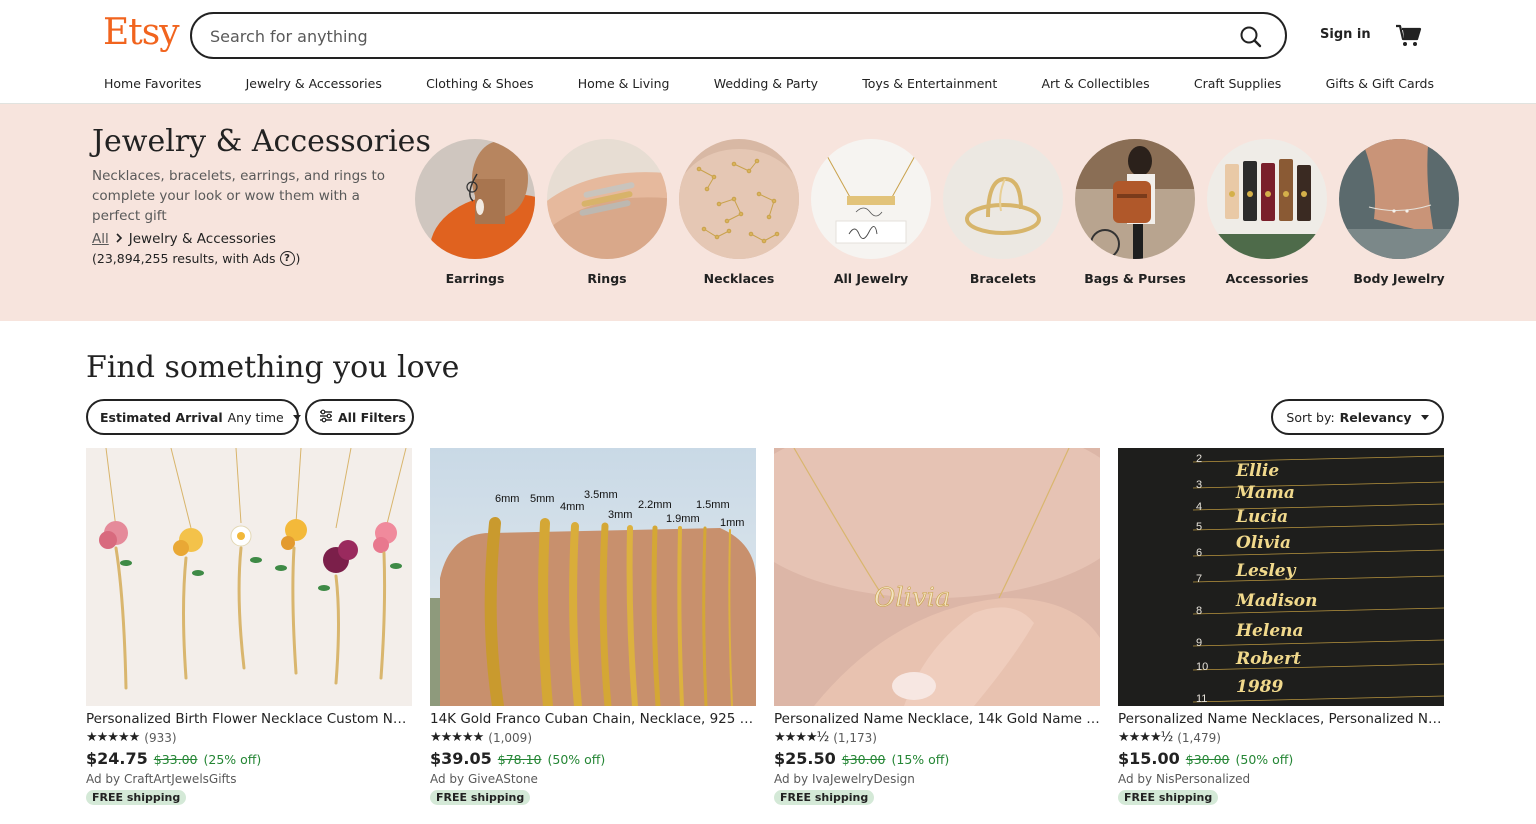 This screenshot has width=1536, height=824. I want to click on listing-seller: Ad by NisPersonalized, so click(1281, 779).